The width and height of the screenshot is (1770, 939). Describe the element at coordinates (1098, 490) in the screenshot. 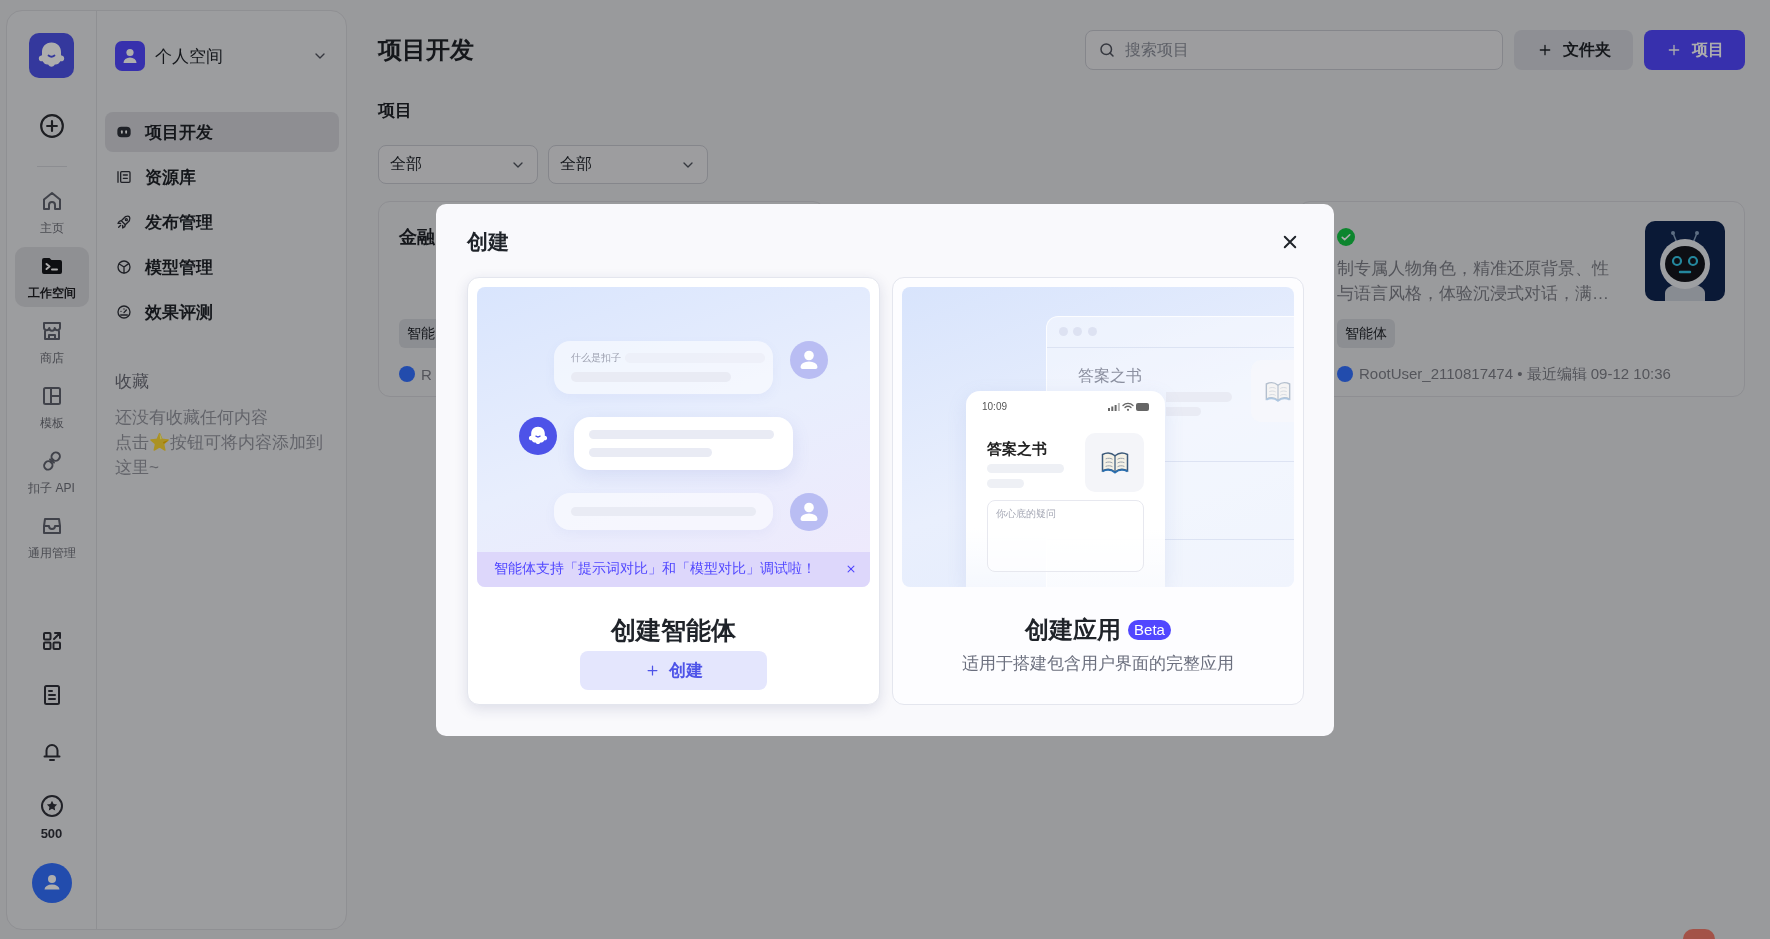

I see `create-app-card: 答案之书 10:09 答案之书 你心底的疑问 创建应用 Beta 适用于搭建包含用户界面的完整应用` at that location.